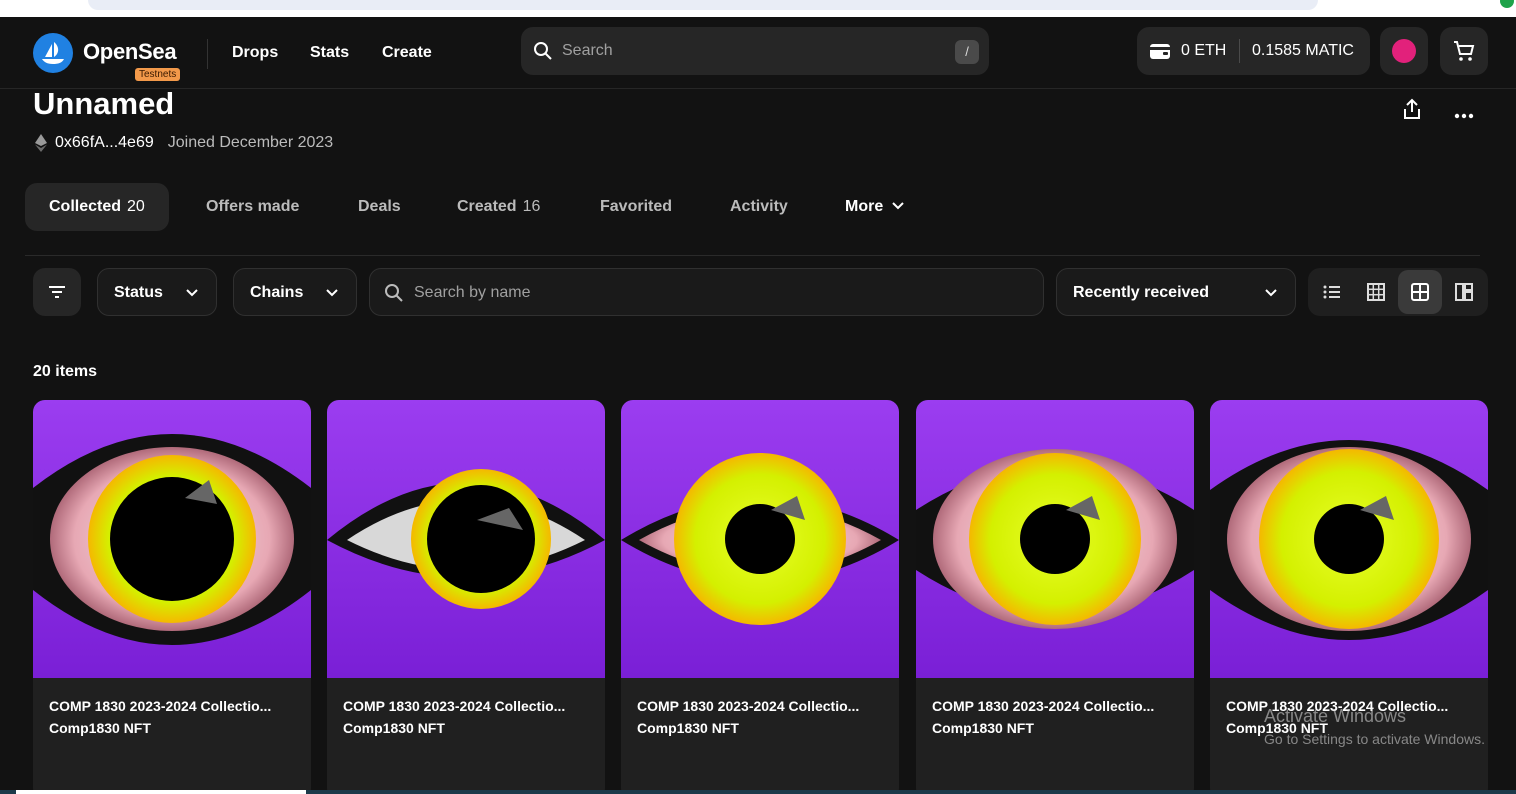 This screenshot has width=1516, height=794. I want to click on chains-label: Chains, so click(277, 292).